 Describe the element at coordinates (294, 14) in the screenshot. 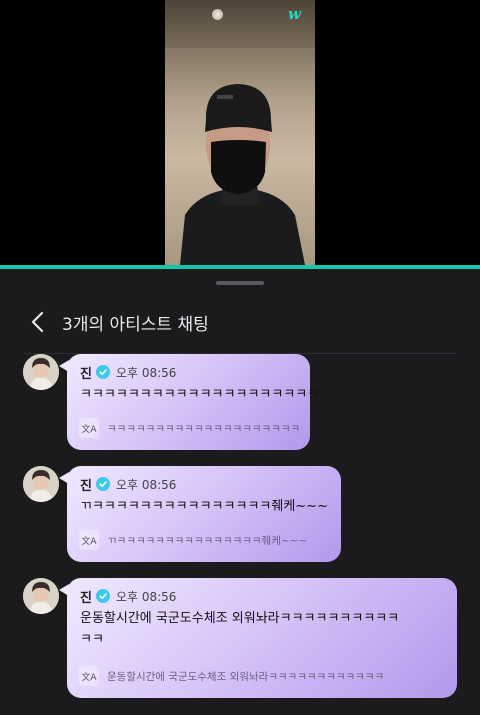

I see `weverse-logo: w` at that location.